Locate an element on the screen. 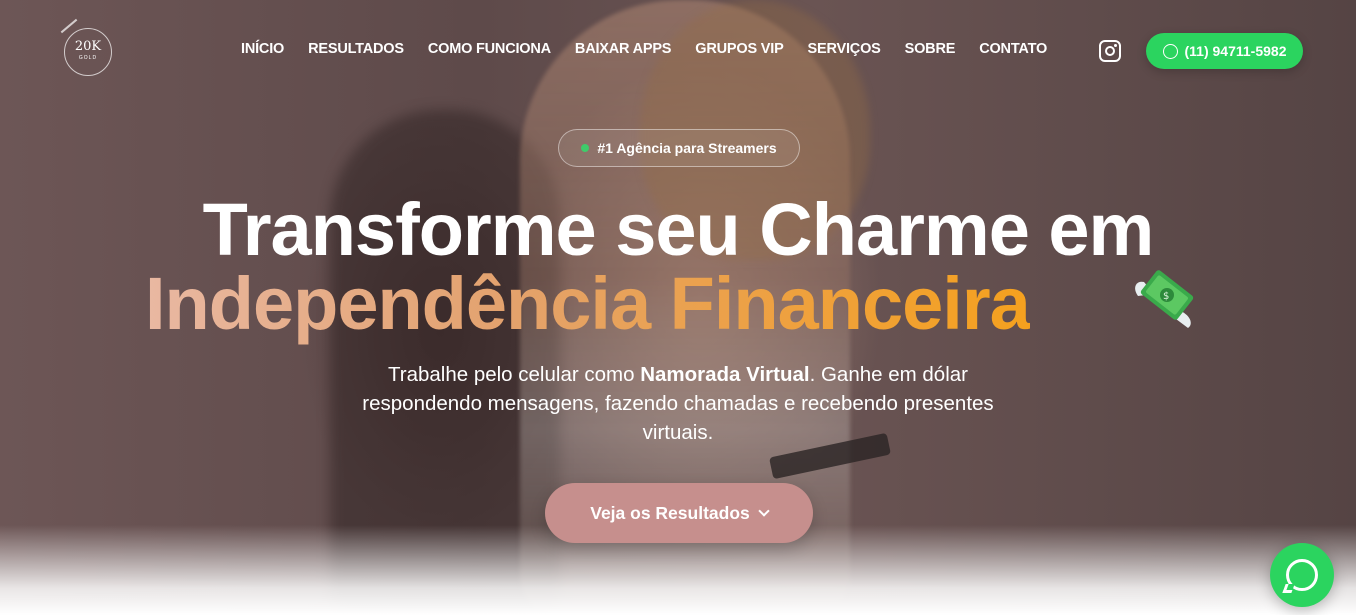 Image resolution: width=1356 pixels, height=615 pixels. flying-money-icon: $ is located at coordinates (1164, 299).